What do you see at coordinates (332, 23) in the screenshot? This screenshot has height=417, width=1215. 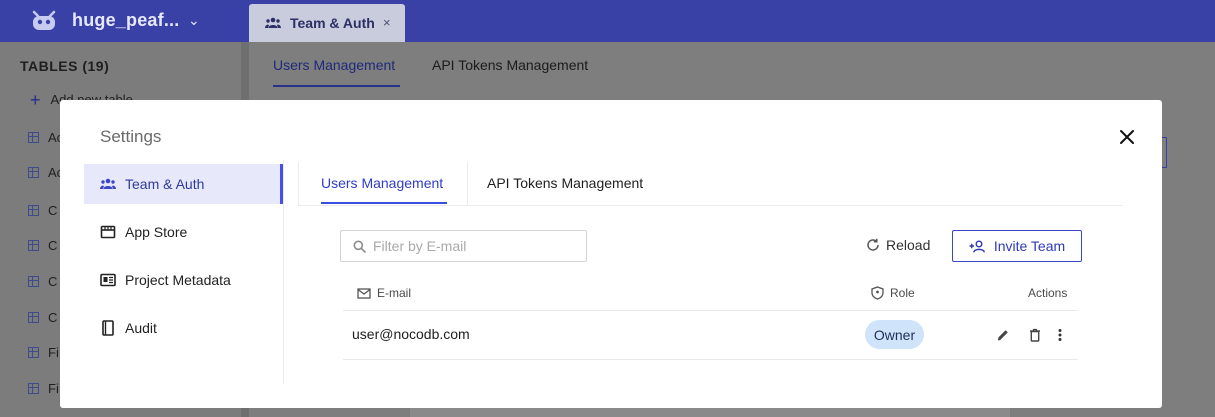 I see `tab-label: Team & Auth` at bounding box center [332, 23].